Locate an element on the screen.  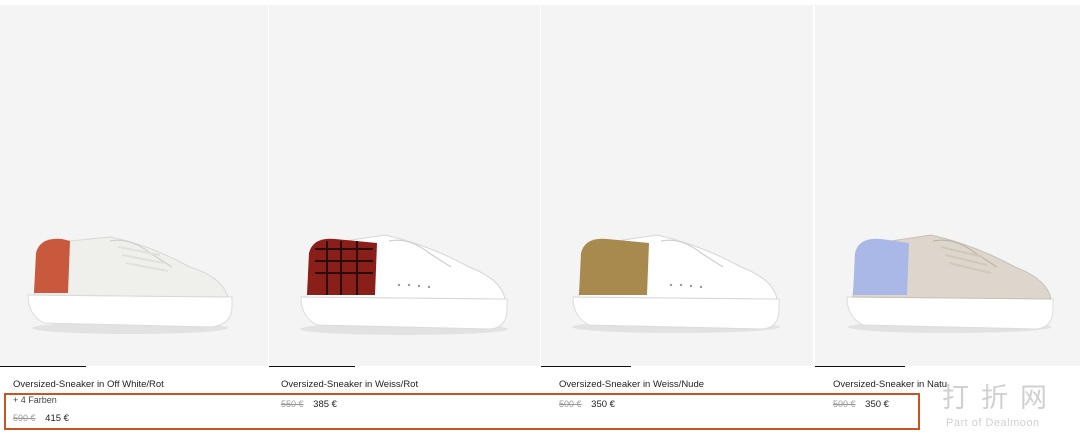
price-highlight-box is located at coordinates (462, 411).